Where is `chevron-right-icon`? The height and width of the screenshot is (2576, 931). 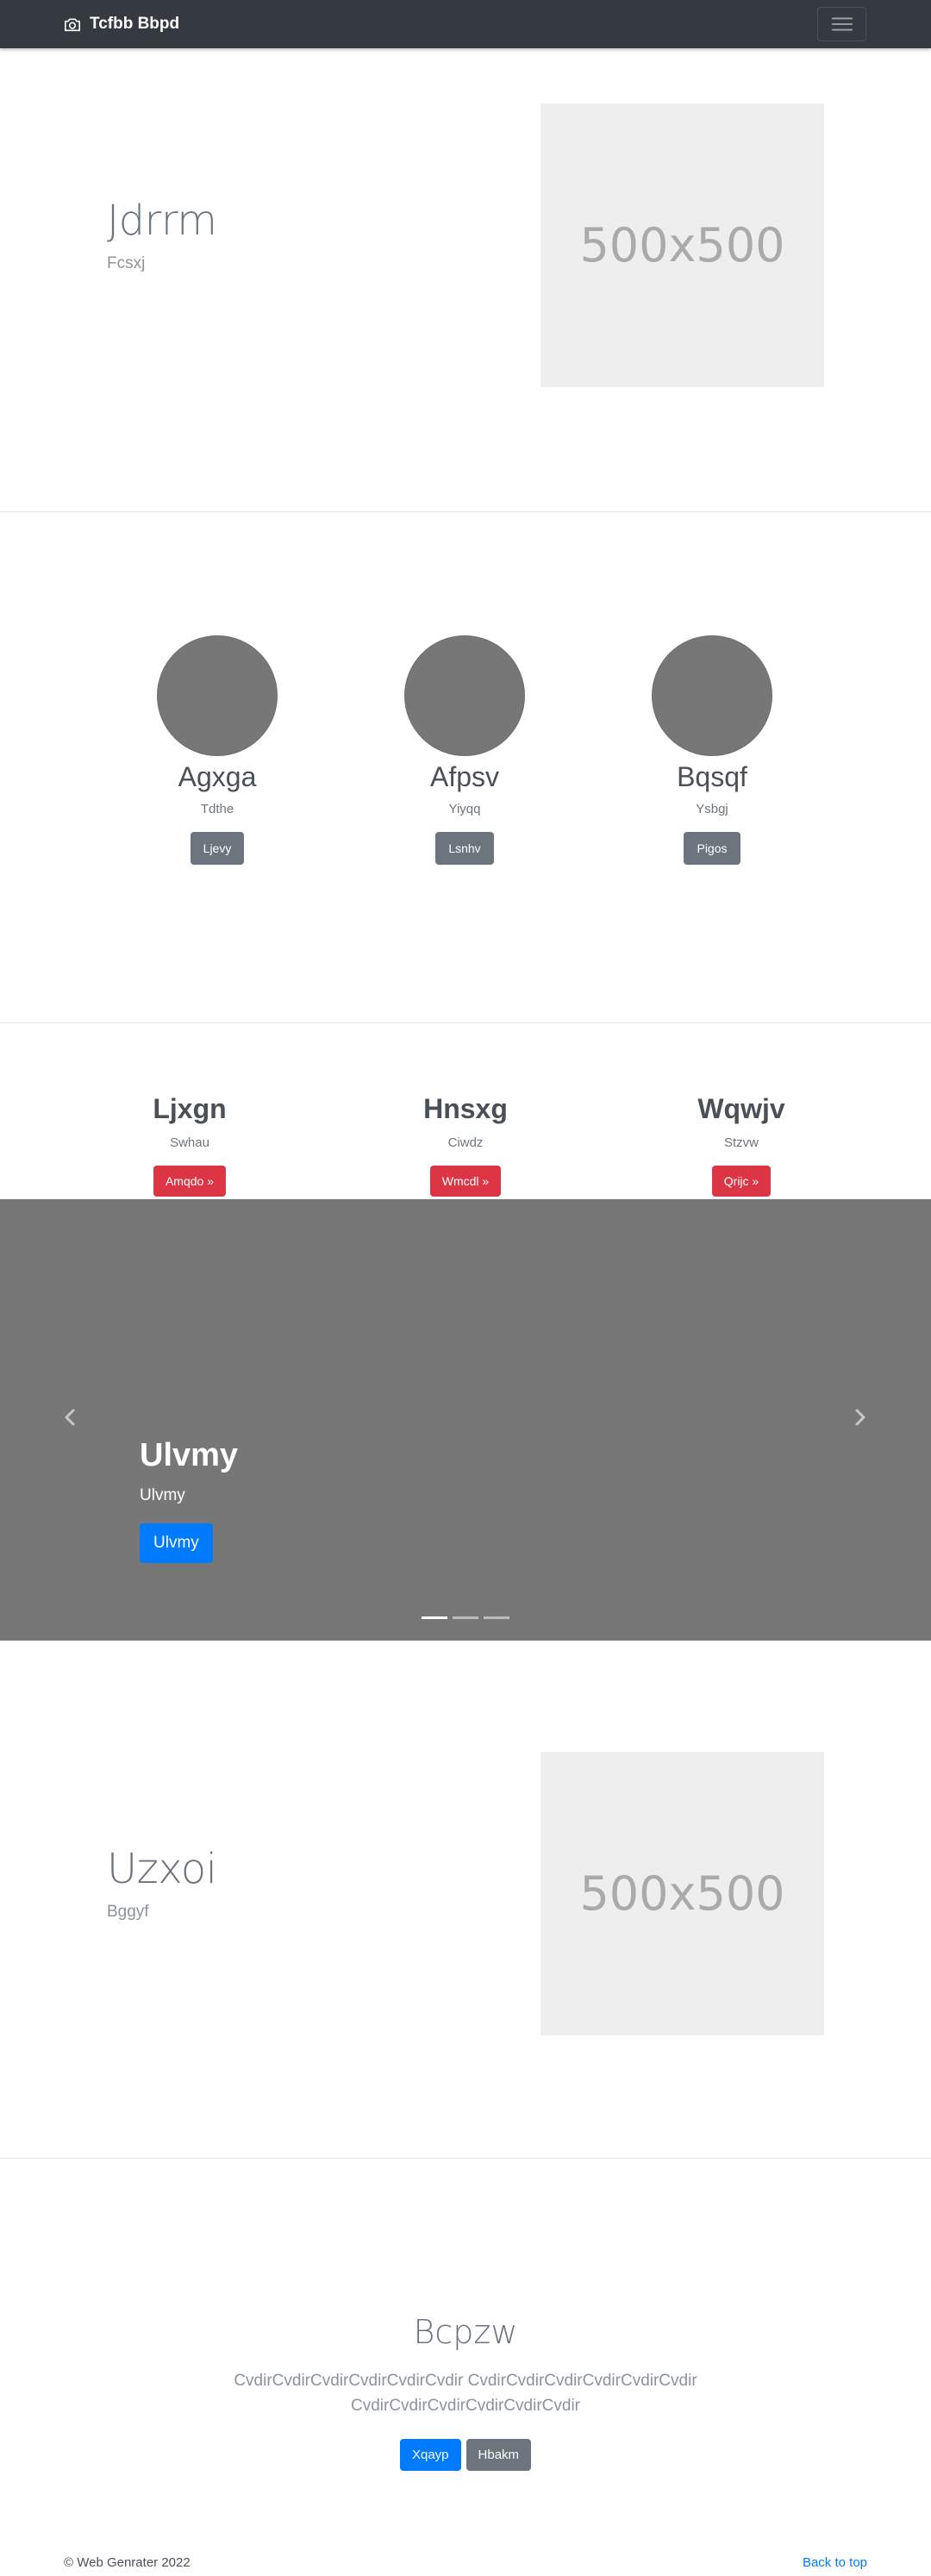 chevron-right-icon is located at coordinates (860, 1417).